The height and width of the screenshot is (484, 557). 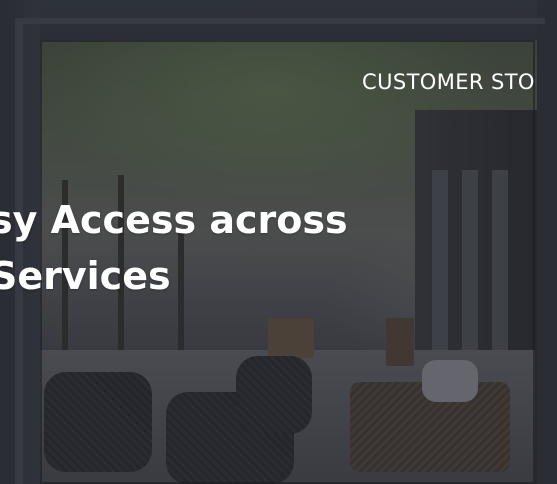 I want to click on nav-customer-stories-link: CUSTOMER STO, so click(x=448, y=82).